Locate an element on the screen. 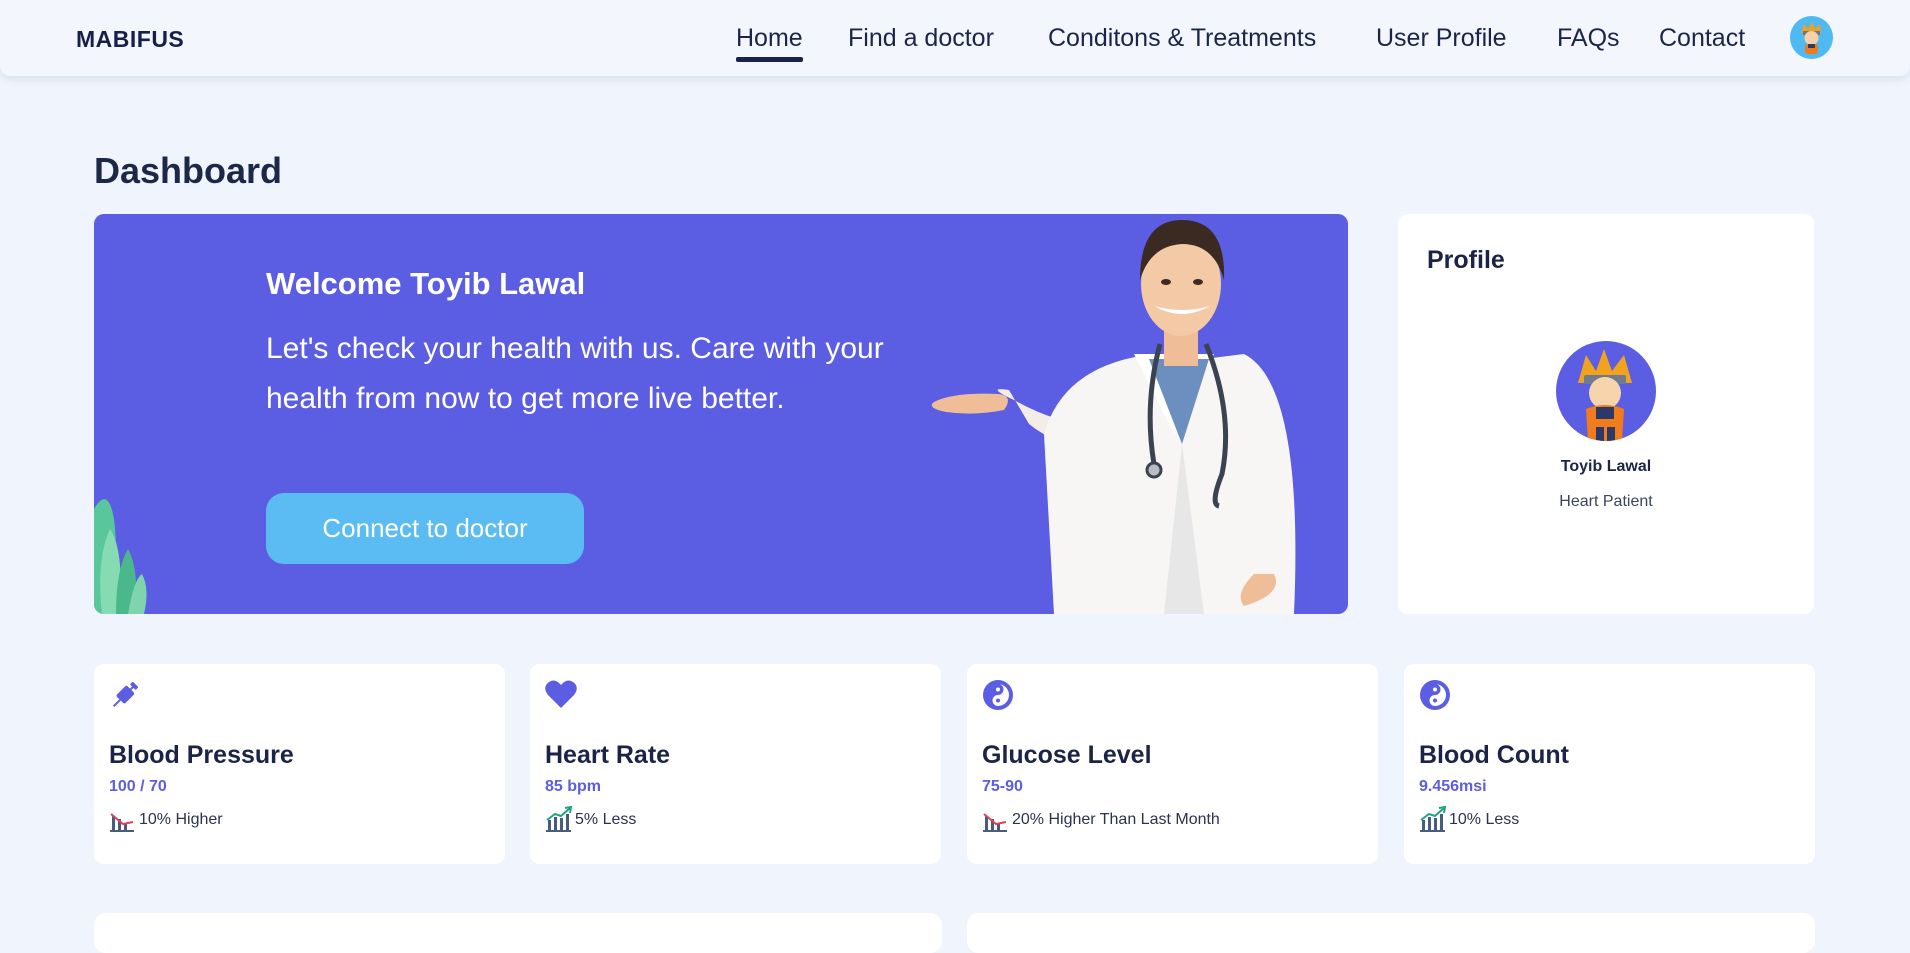 The height and width of the screenshot is (953, 1910). stat-value: 100 / 70 is located at coordinates (138, 786).